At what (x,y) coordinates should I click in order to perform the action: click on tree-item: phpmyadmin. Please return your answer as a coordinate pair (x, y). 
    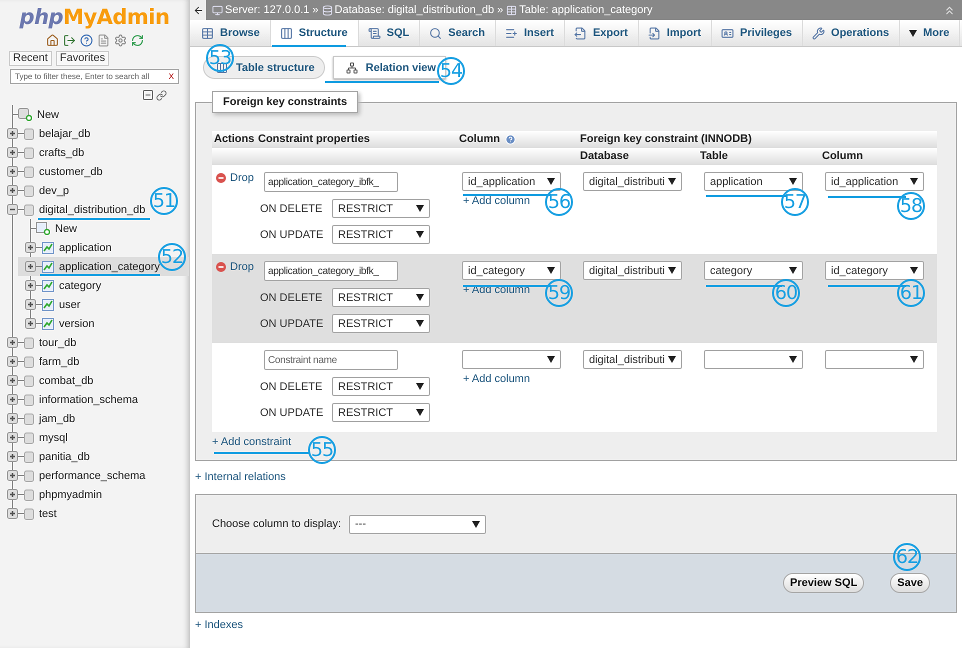
    Looking at the image, I should click on (94, 494).